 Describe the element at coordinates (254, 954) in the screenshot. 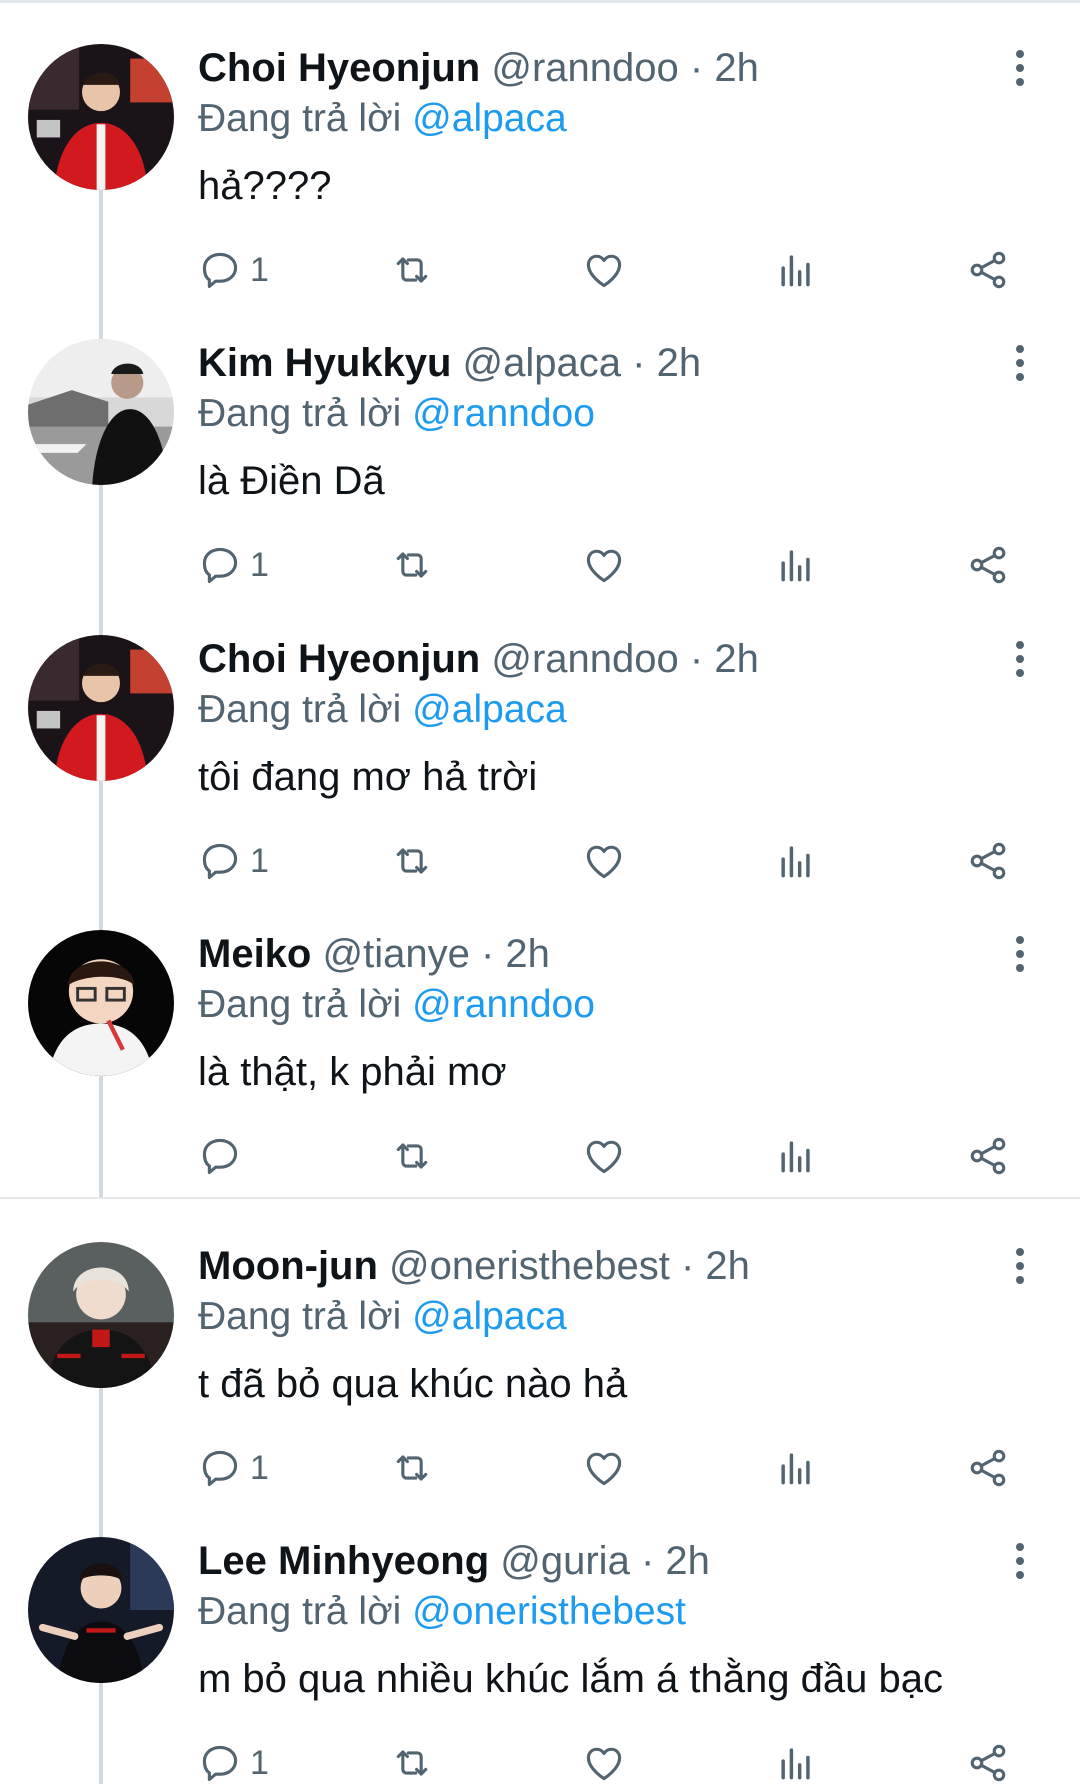

I see `author-name: Meiko` at that location.